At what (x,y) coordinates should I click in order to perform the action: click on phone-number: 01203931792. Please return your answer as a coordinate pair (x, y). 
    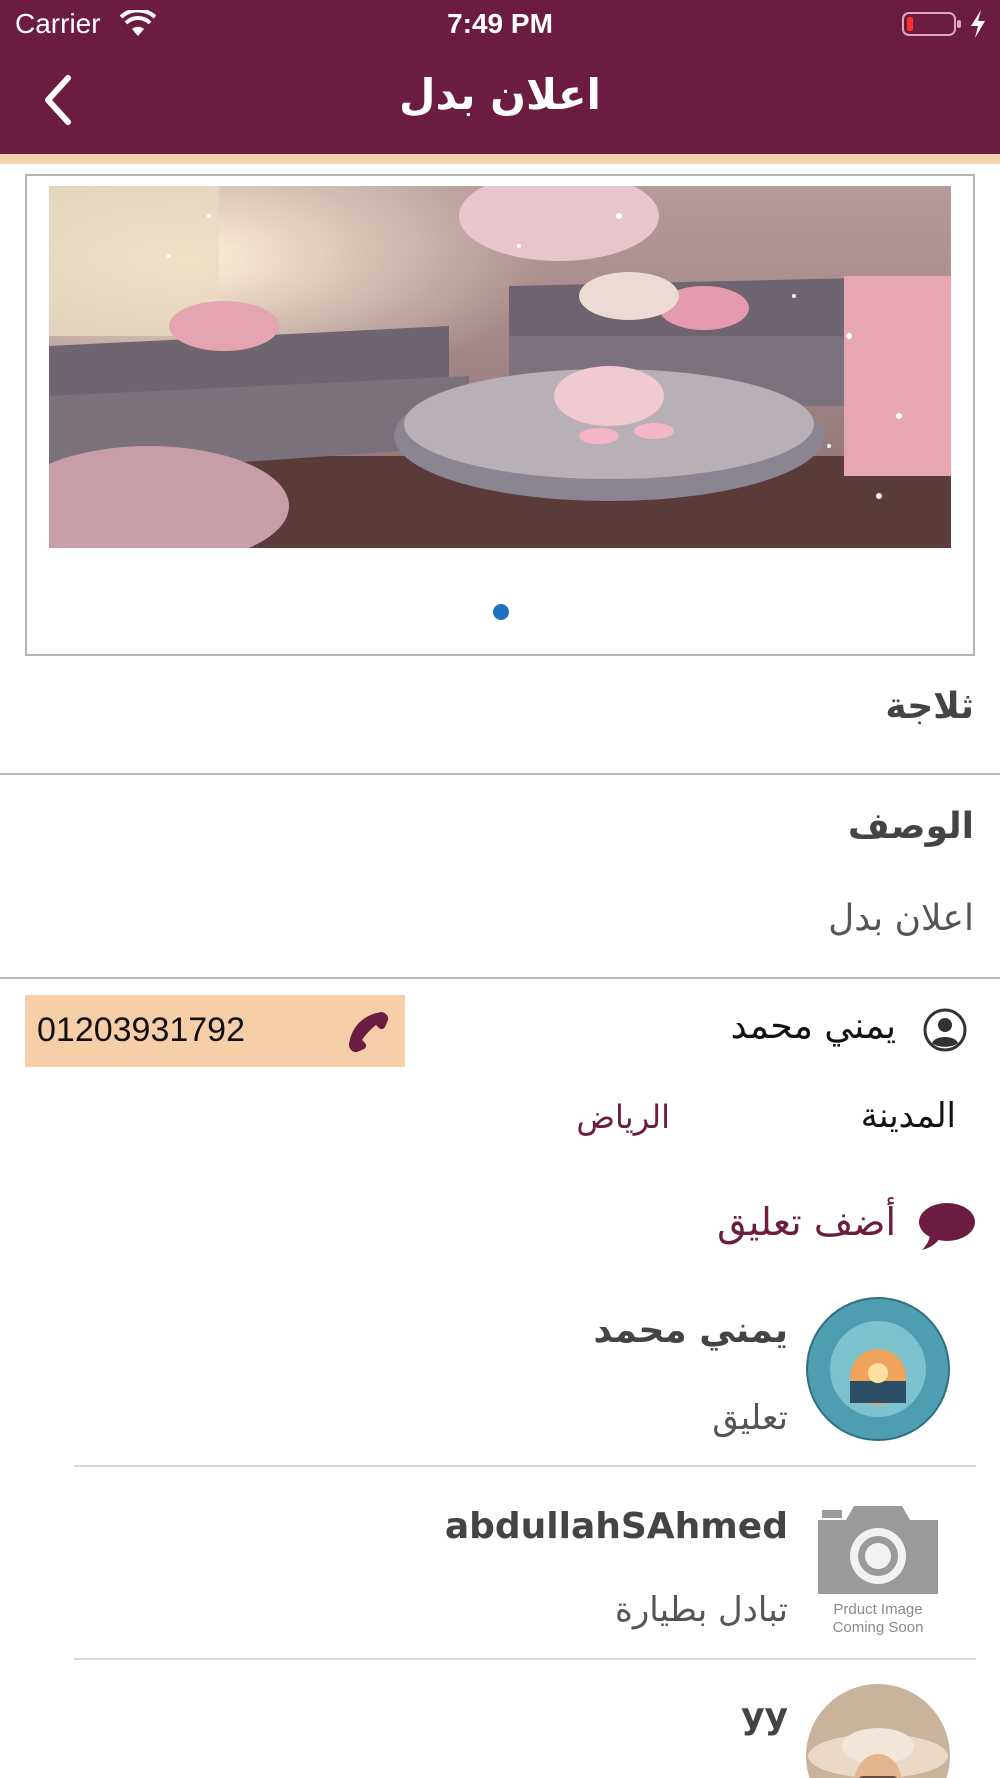
    Looking at the image, I should click on (141, 1030).